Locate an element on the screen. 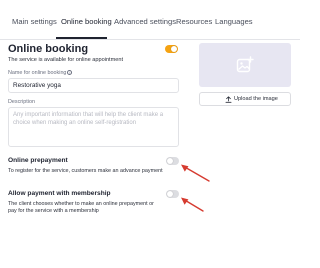 The image size is (320, 268). membership-payment-title: Allow payment with membership is located at coordinates (59, 193).